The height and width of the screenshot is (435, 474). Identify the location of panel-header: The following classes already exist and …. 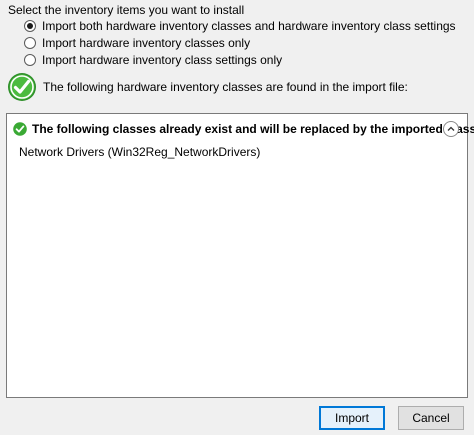
(243, 129).